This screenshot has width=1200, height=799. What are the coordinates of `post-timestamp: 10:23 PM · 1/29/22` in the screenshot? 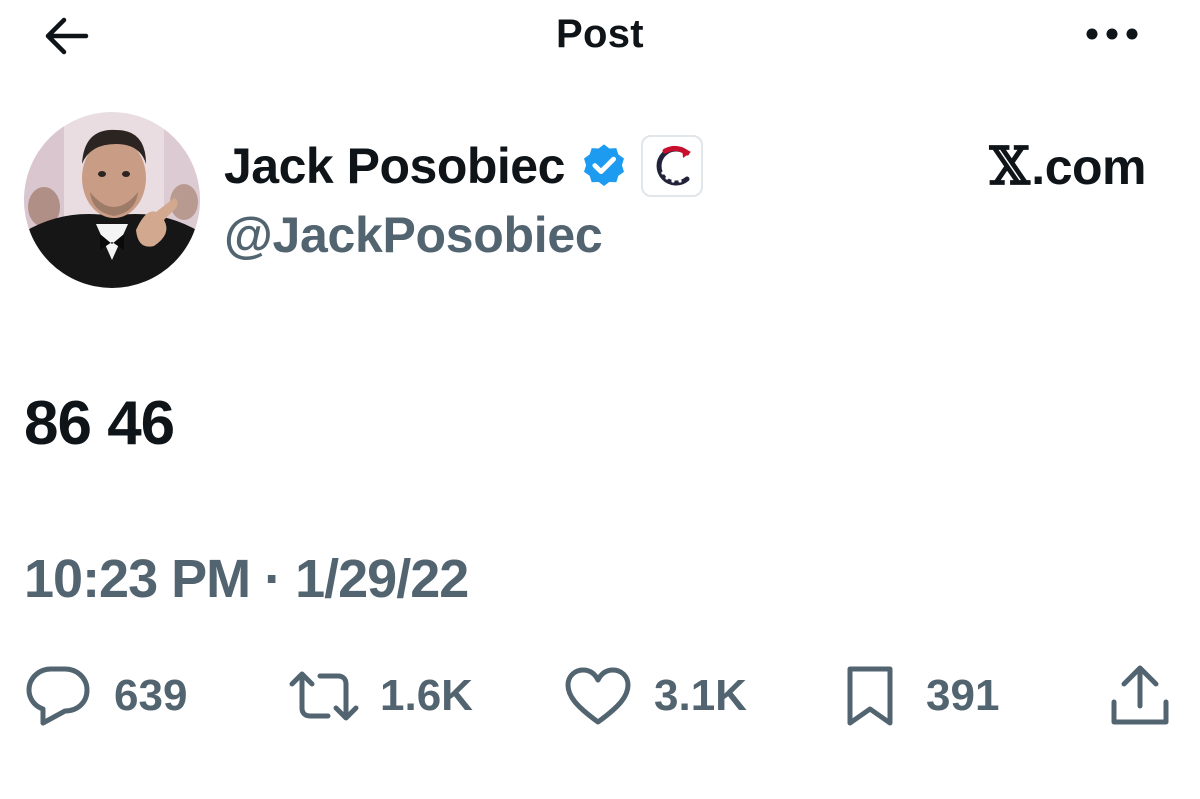 It's located at (246, 579).